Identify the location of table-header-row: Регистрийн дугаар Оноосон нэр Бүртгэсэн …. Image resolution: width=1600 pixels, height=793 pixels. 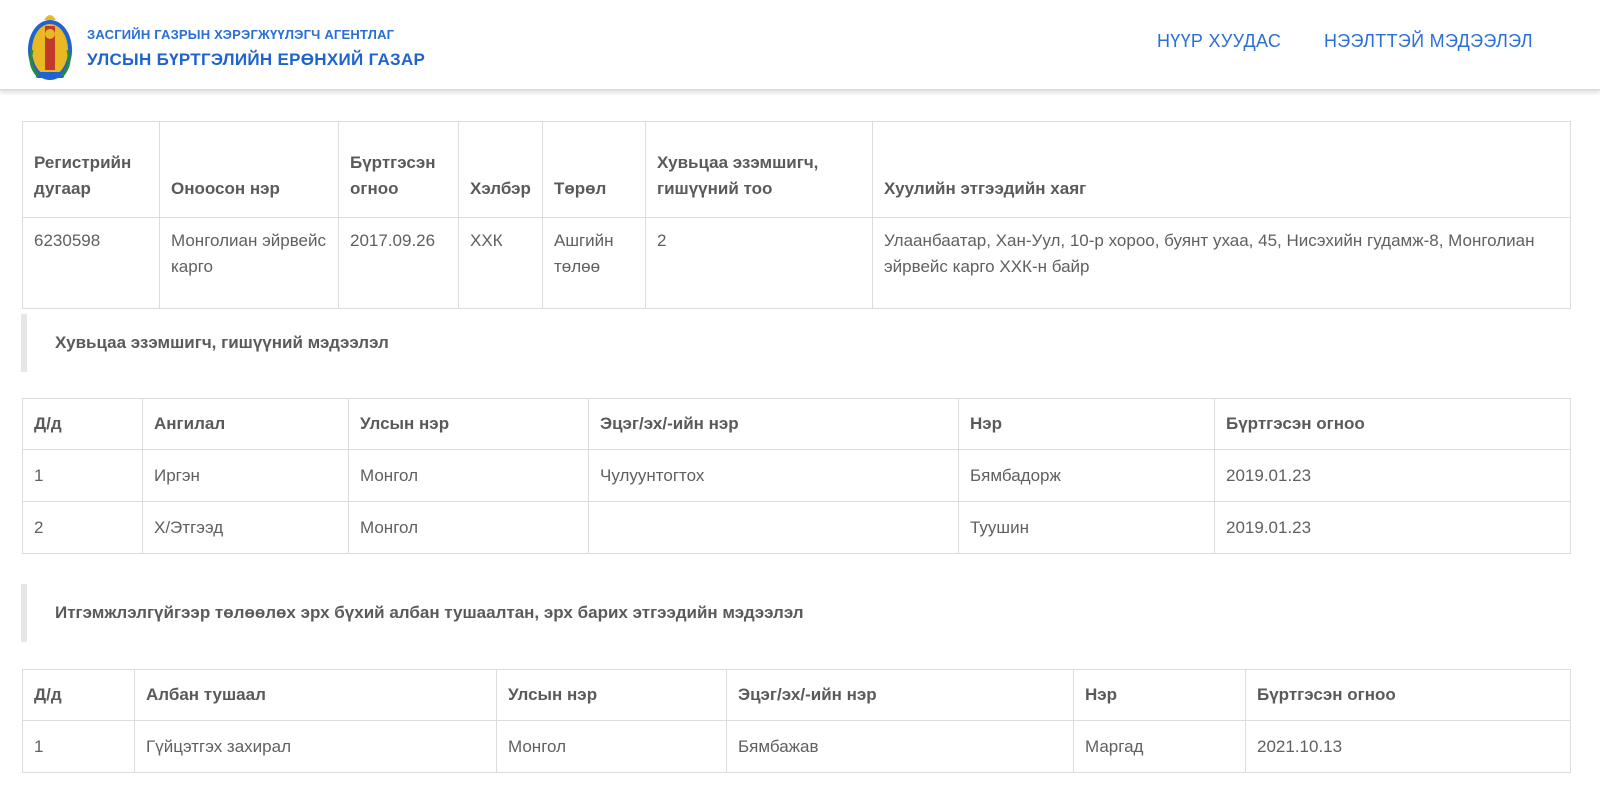
(796, 169).